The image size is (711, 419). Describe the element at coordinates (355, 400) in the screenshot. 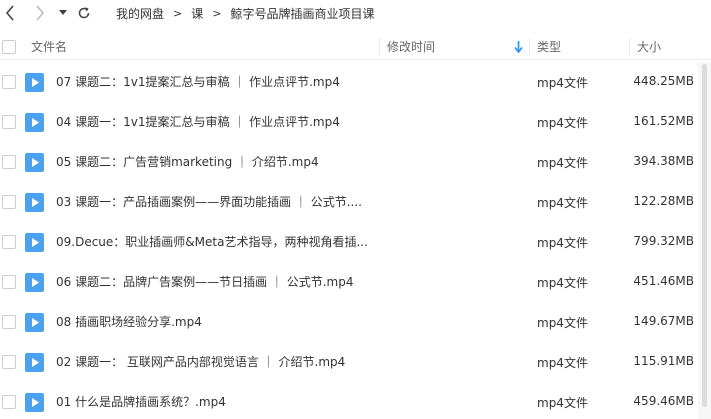

I see `file-row: 01 什么是品牌插画系统？.mp4 mp4文件 459.46MB` at that location.